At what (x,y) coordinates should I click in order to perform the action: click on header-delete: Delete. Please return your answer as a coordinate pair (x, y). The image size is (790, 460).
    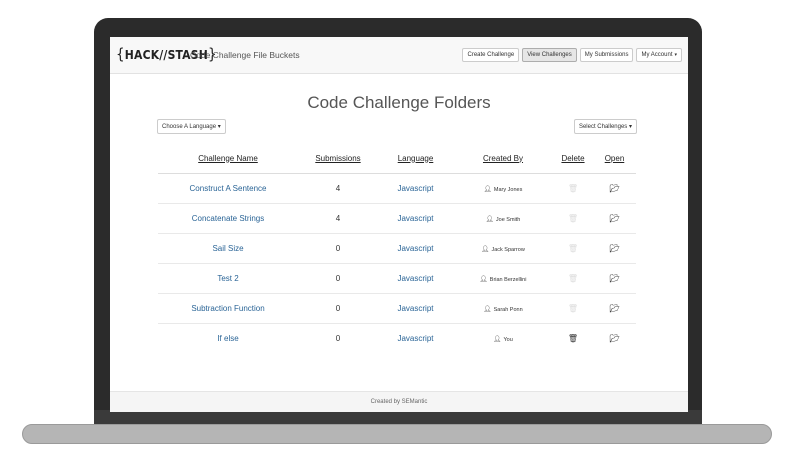
    Looking at the image, I should click on (573, 158).